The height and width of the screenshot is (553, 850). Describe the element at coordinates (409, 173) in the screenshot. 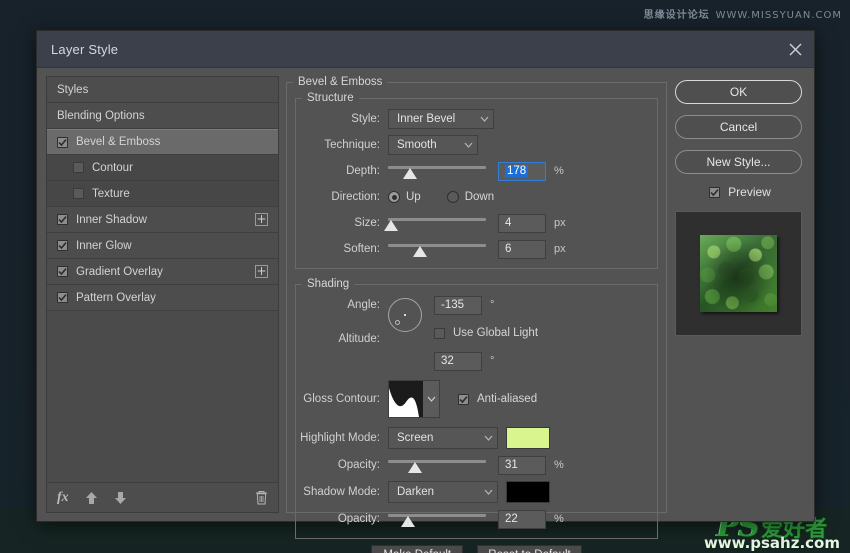

I see `depth-slider-thumb` at that location.